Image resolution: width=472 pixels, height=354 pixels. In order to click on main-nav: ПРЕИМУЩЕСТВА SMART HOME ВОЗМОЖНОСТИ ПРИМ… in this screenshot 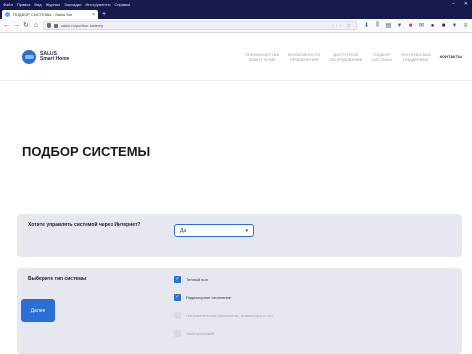, I will do `click(353, 57)`.